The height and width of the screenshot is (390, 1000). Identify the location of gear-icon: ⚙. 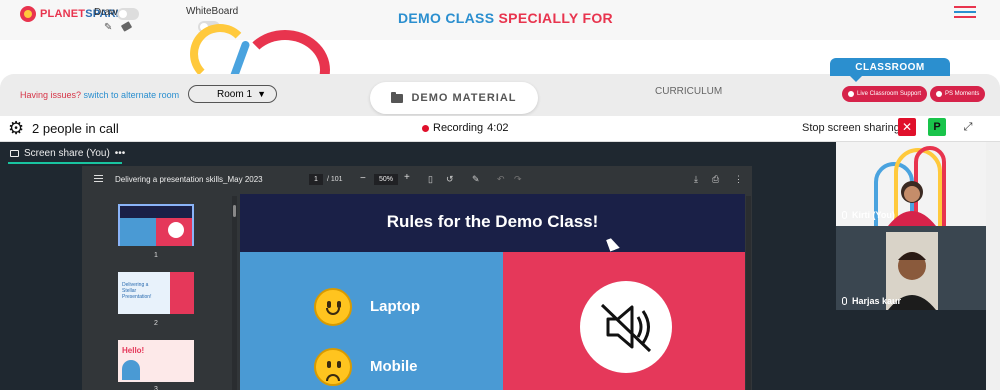
(16, 128).